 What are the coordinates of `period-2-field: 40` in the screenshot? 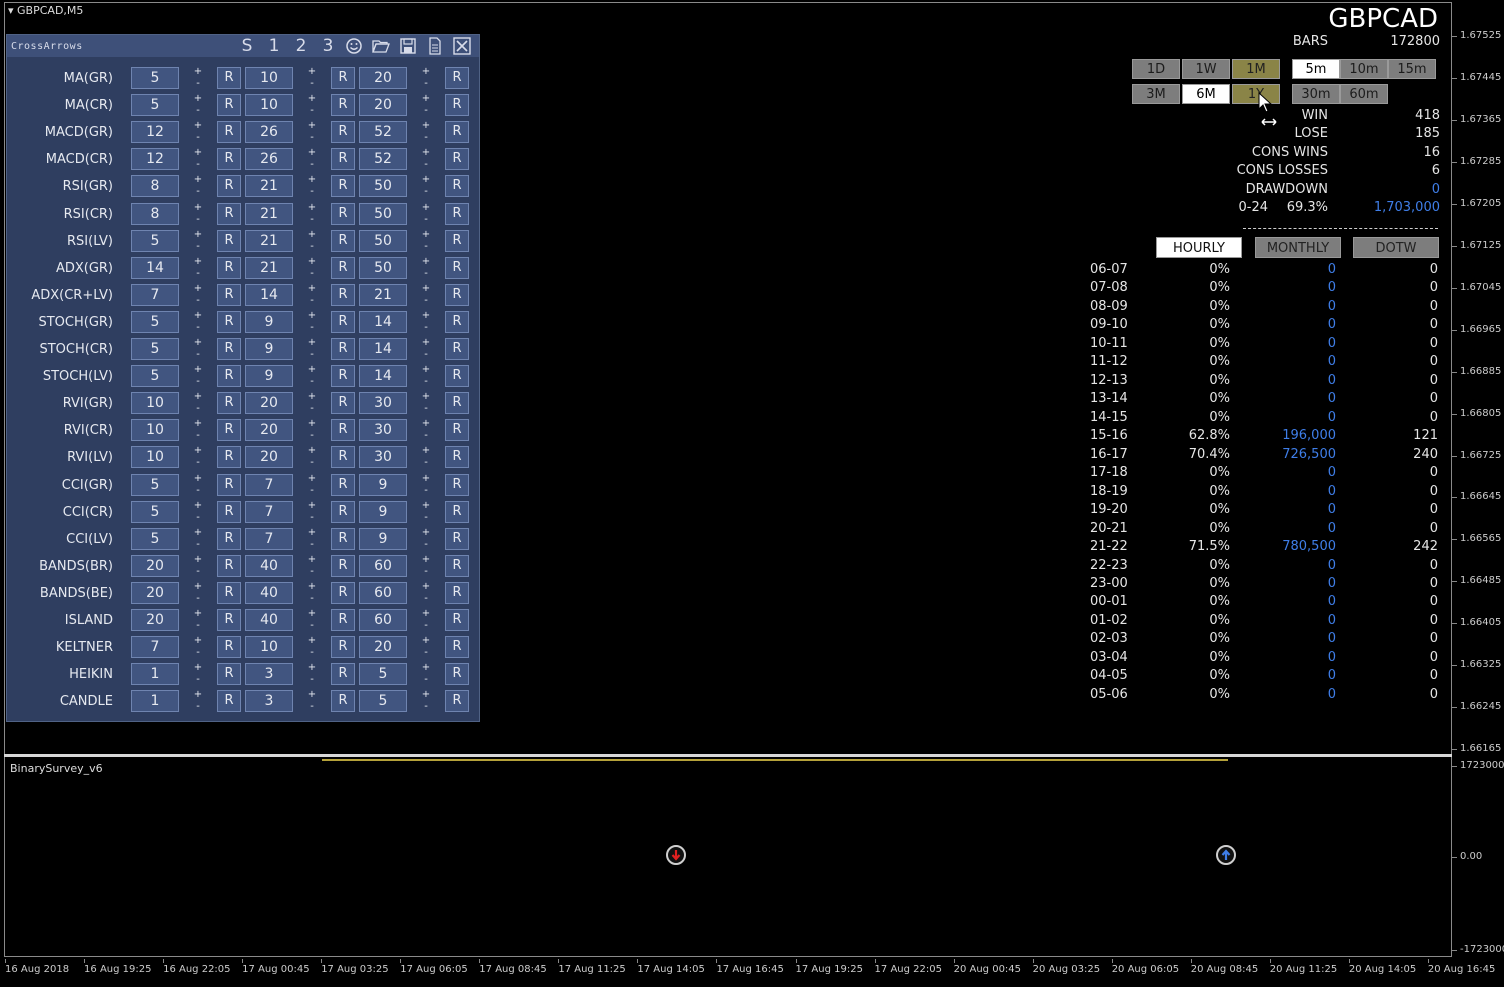 It's located at (269, 565).